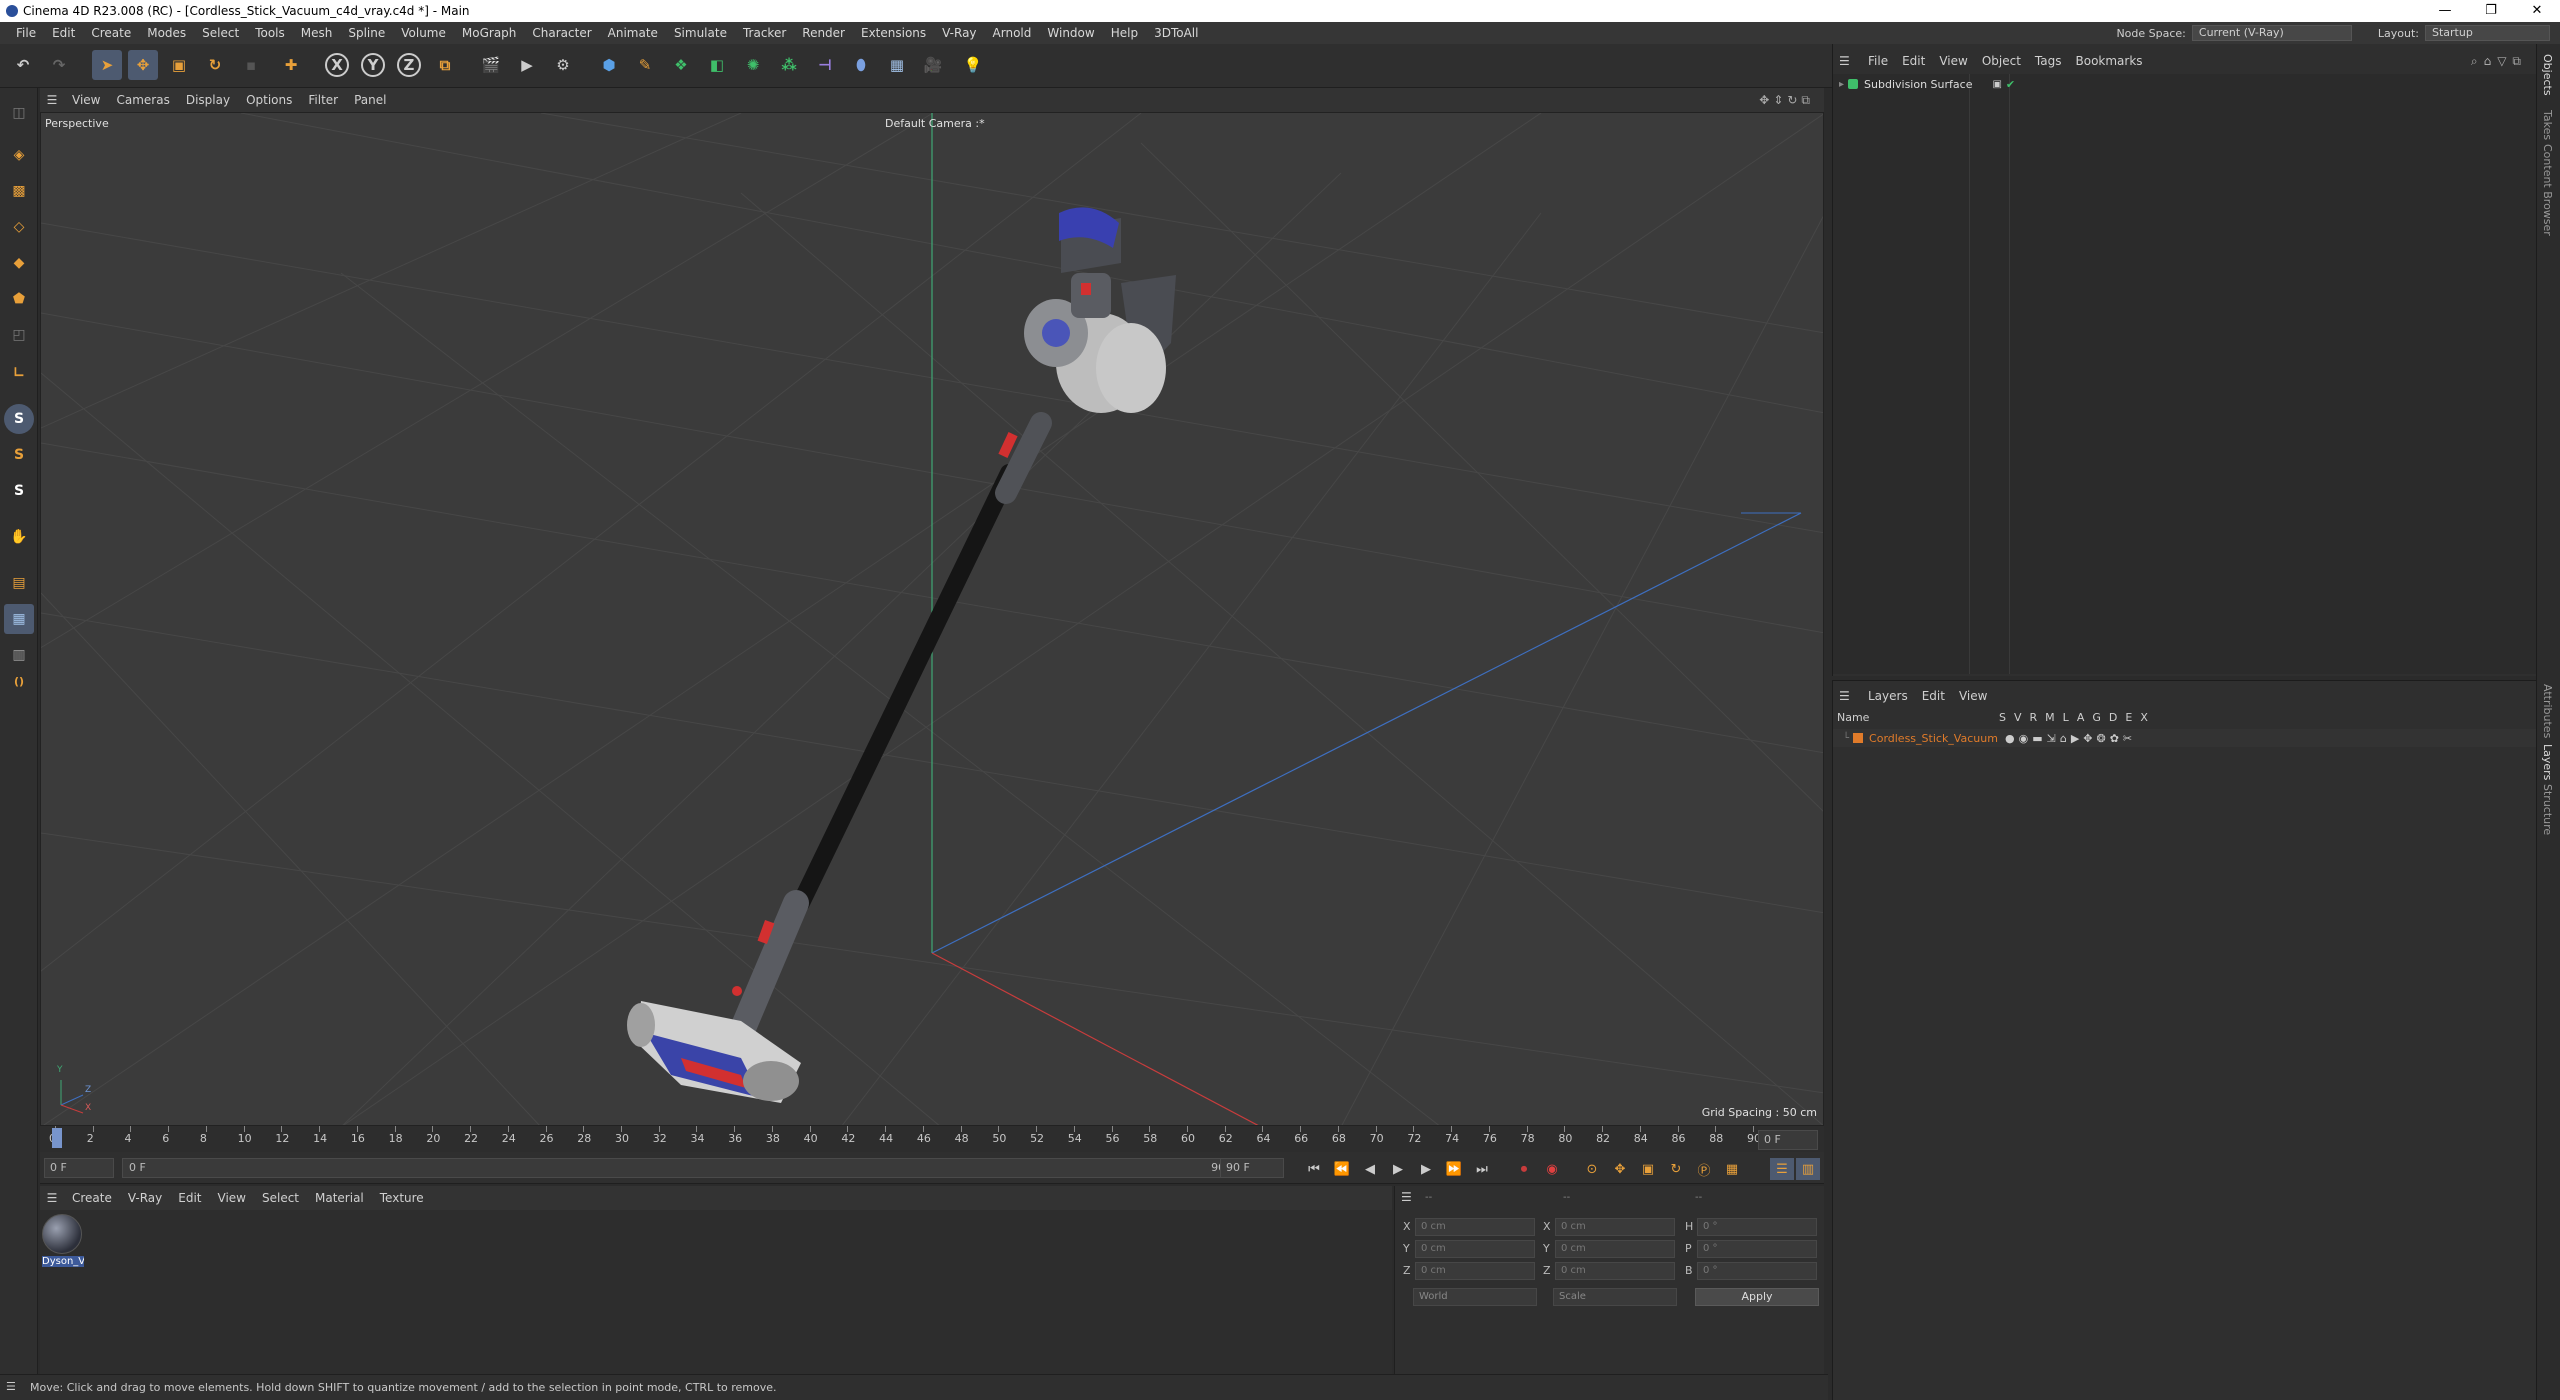  What do you see at coordinates (2081, 717) in the screenshot?
I see `layer-col-a: A` at bounding box center [2081, 717].